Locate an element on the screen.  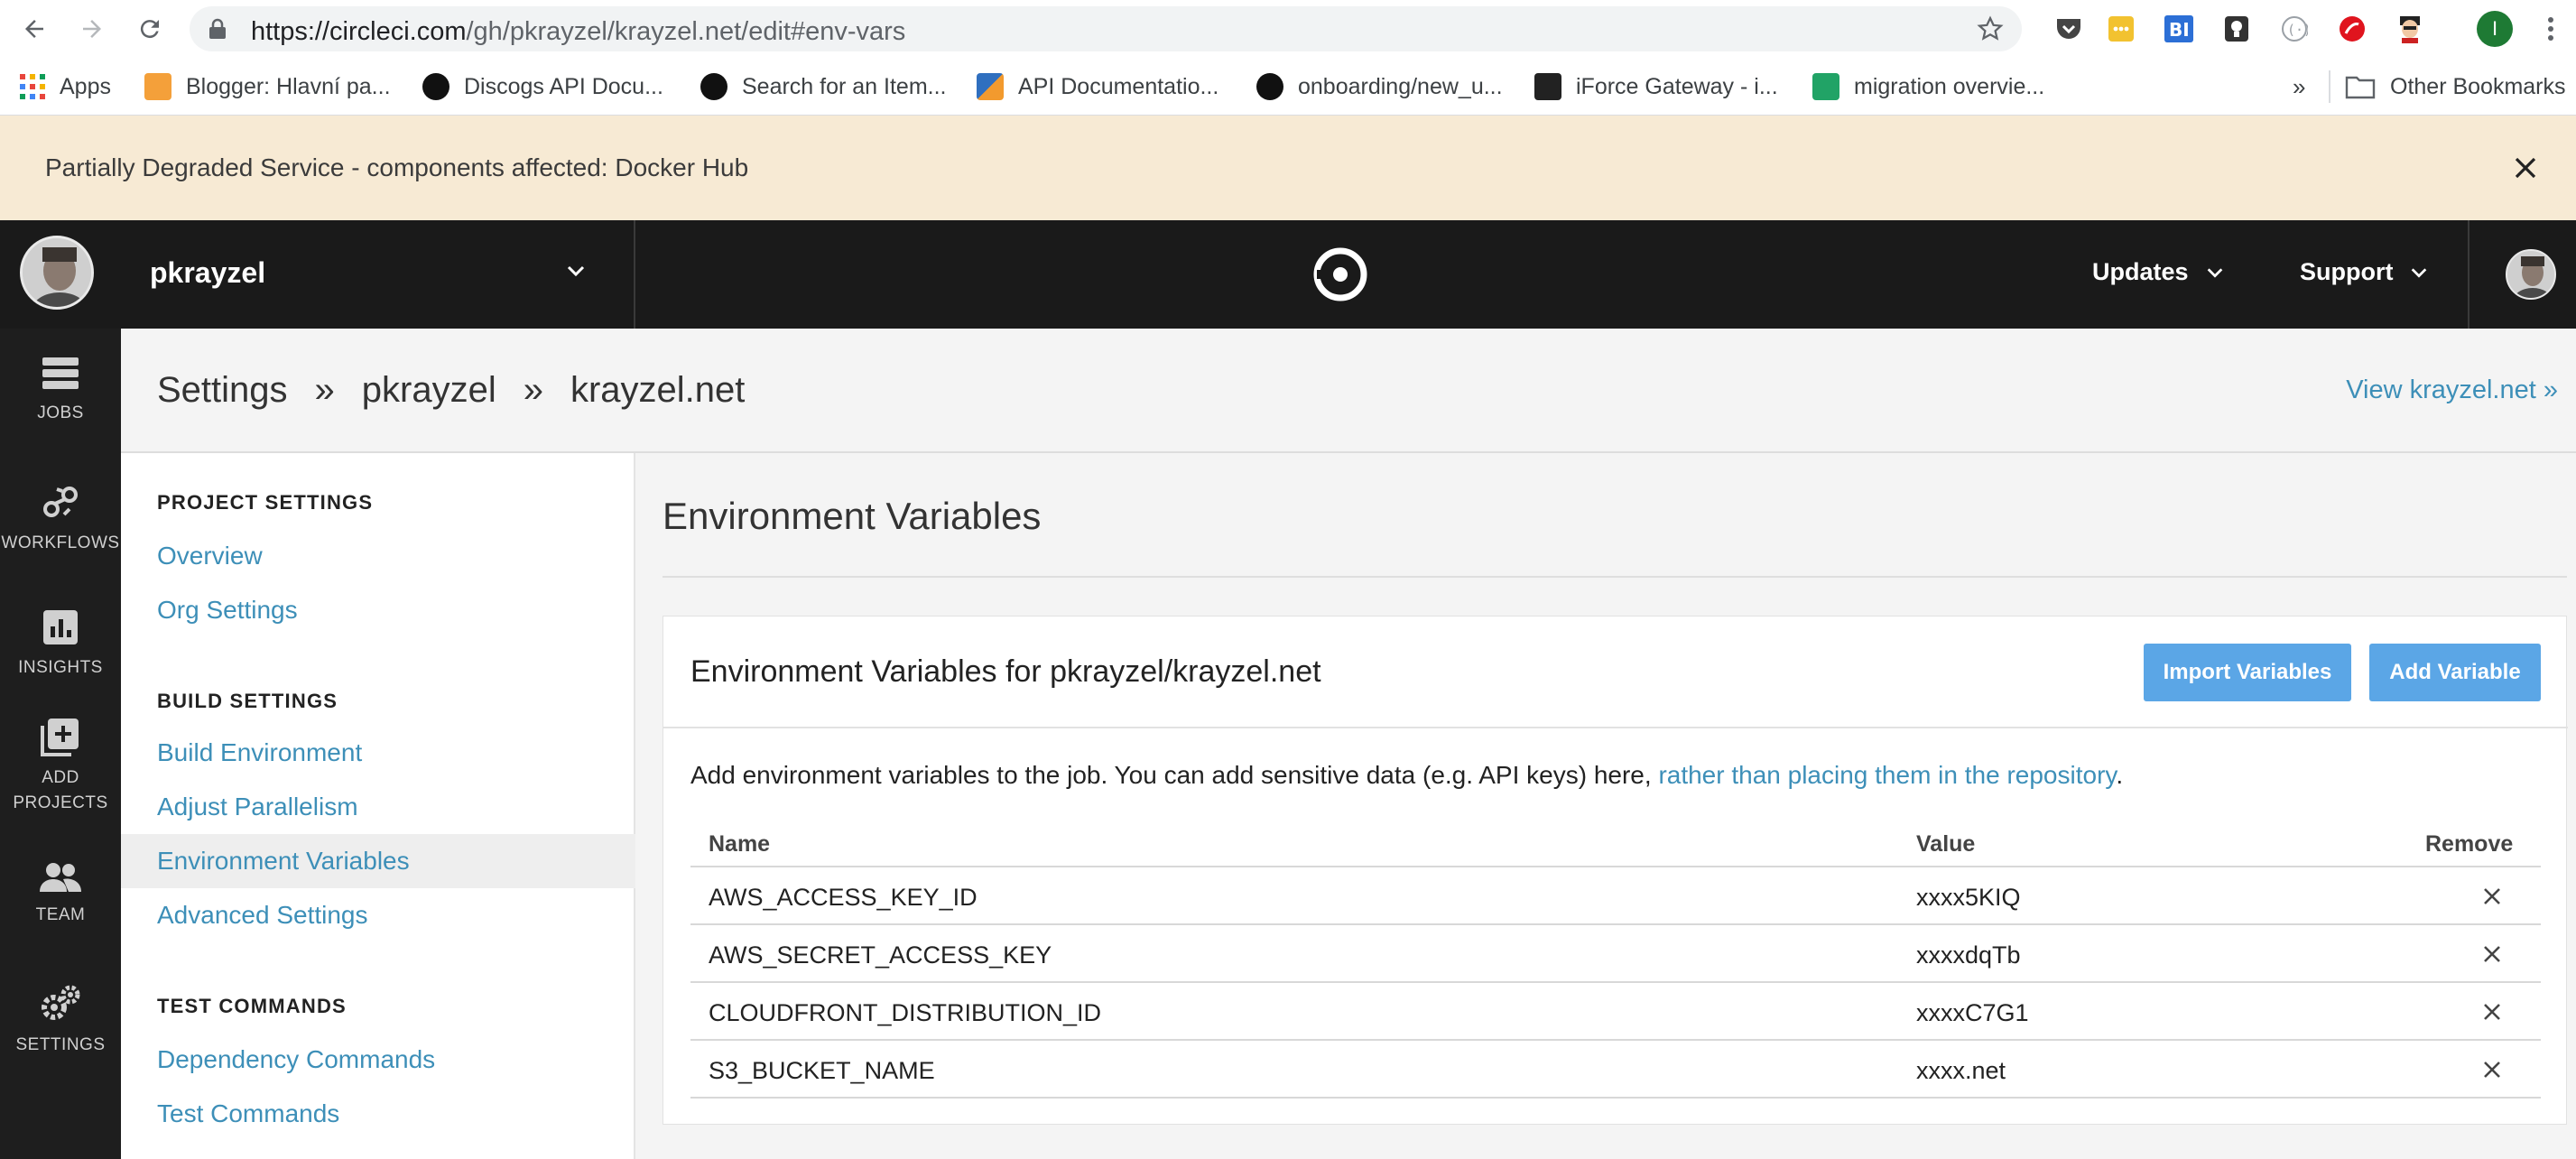
blogger-icon is located at coordinates (157, 86).